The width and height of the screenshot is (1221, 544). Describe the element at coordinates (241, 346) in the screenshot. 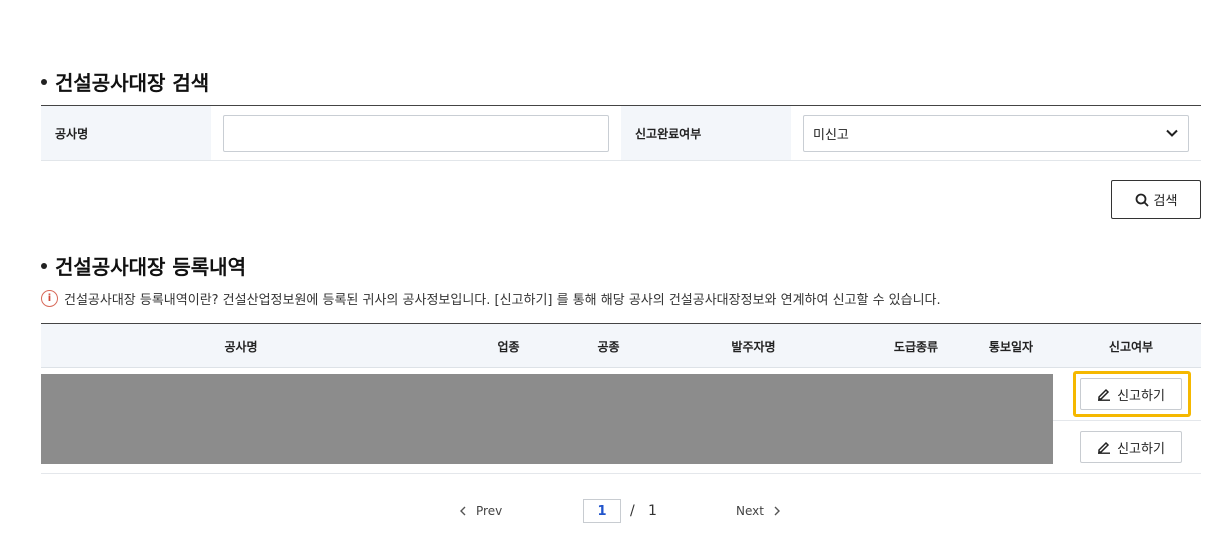

I see `column-header-project-name: 공사명` at that location.